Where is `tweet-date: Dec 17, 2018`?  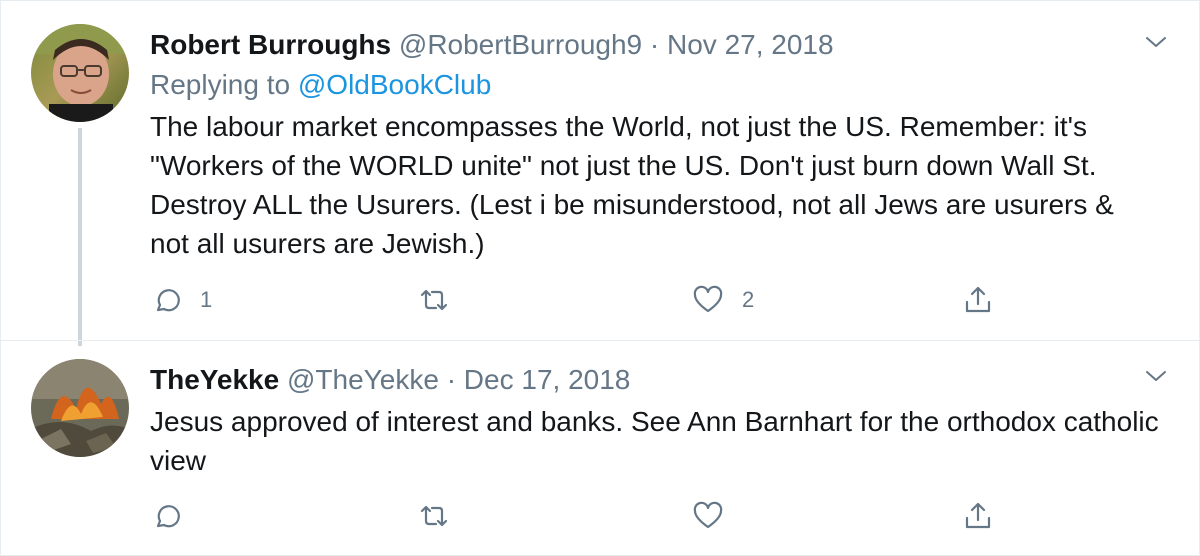
tweet-date: Dec 17, 2018 is located at coordinates (547, 379).